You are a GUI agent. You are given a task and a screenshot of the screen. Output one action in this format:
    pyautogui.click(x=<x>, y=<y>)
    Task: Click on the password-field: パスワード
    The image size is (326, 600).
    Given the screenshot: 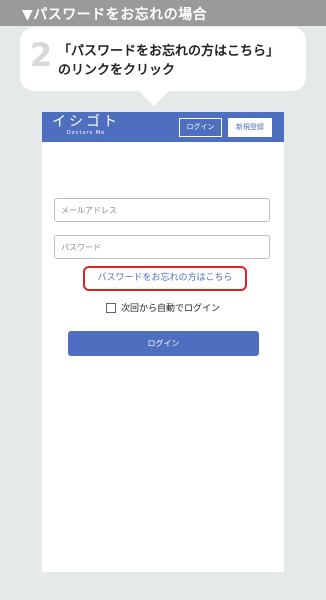 What is the action you would take?
    pyautogui.click(x=162, y=247)
    